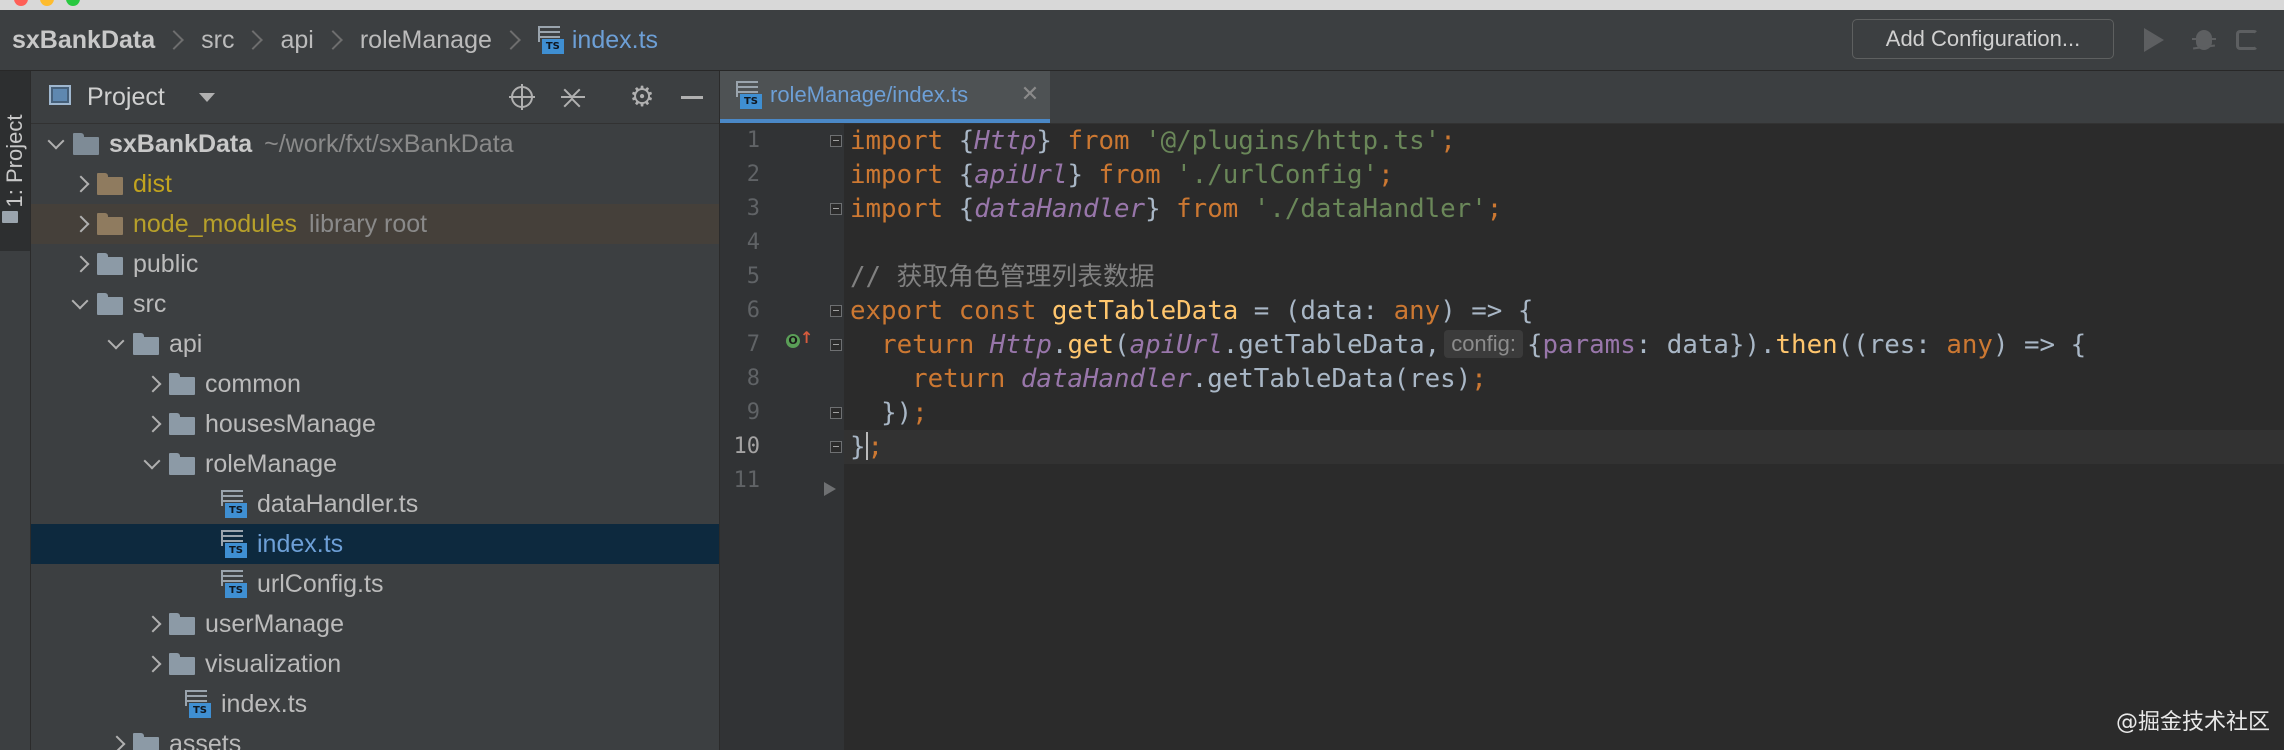 Image resolution: width=2284 pixels, height=750 pixels. Describe the element at coordinates (217, 40) in the screenshot. I see `breadcrumb-src: src` at that location.